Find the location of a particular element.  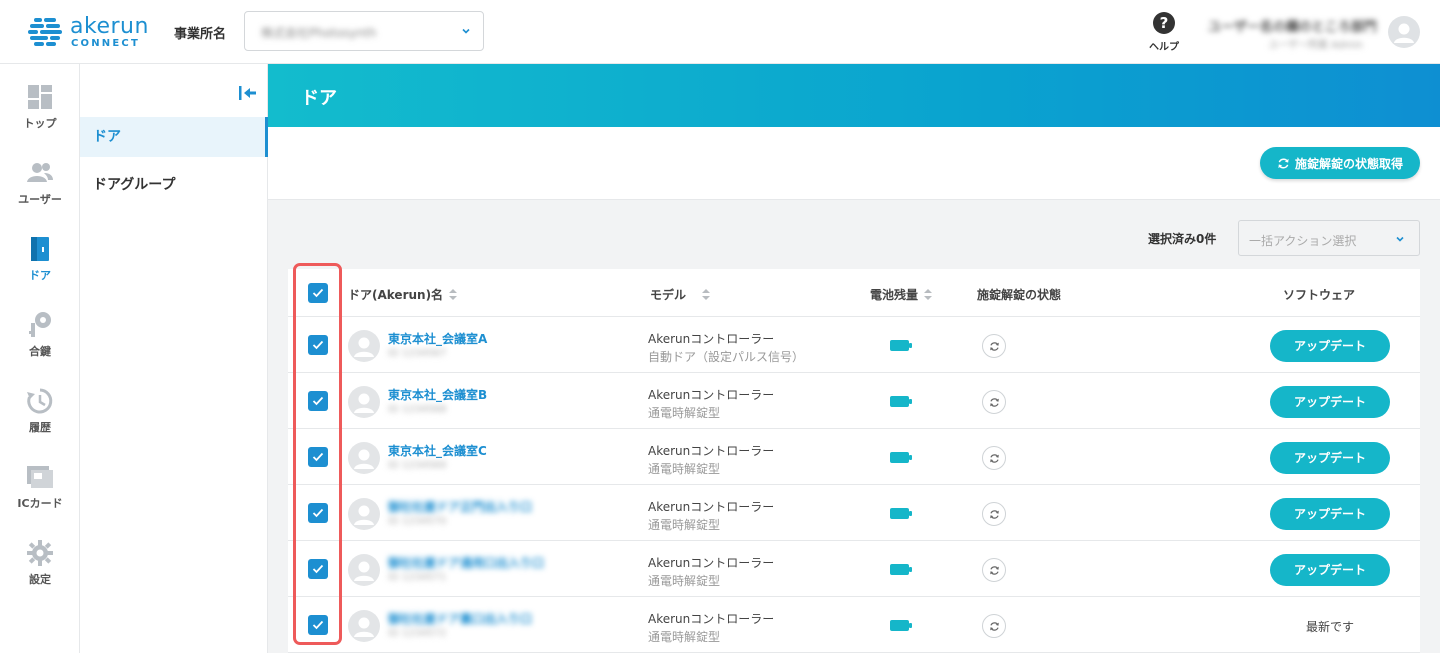

help-button: ? ヘルプ is located at coordinates (1164, 32).